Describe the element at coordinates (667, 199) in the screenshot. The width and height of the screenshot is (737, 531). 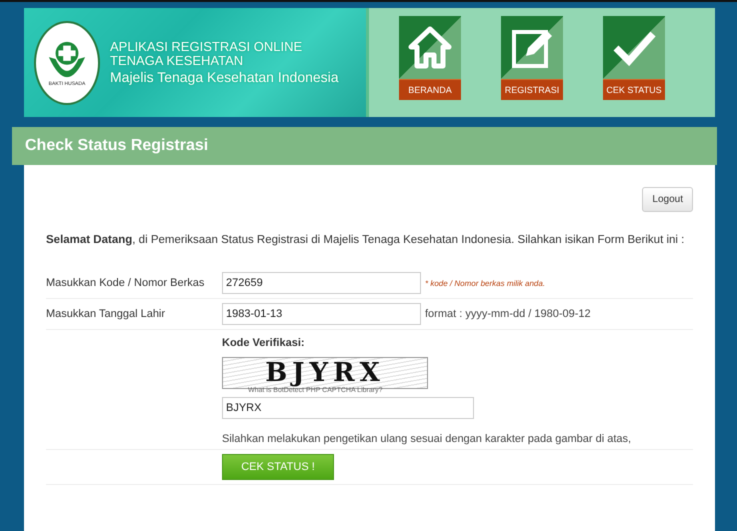
I see `logout-button: Logout` at that location.